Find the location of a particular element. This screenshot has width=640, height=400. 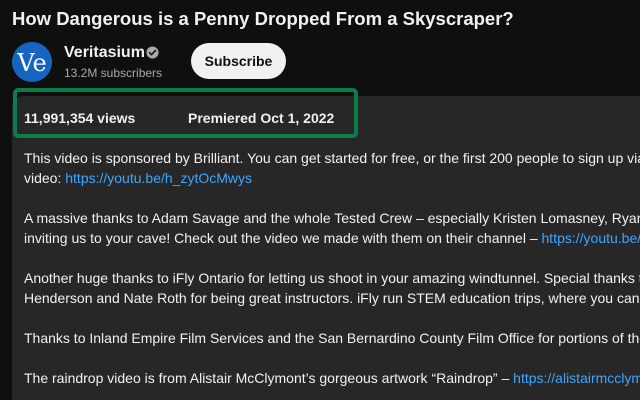

channel-avatar: Ve is located at coordinates (32, 62).